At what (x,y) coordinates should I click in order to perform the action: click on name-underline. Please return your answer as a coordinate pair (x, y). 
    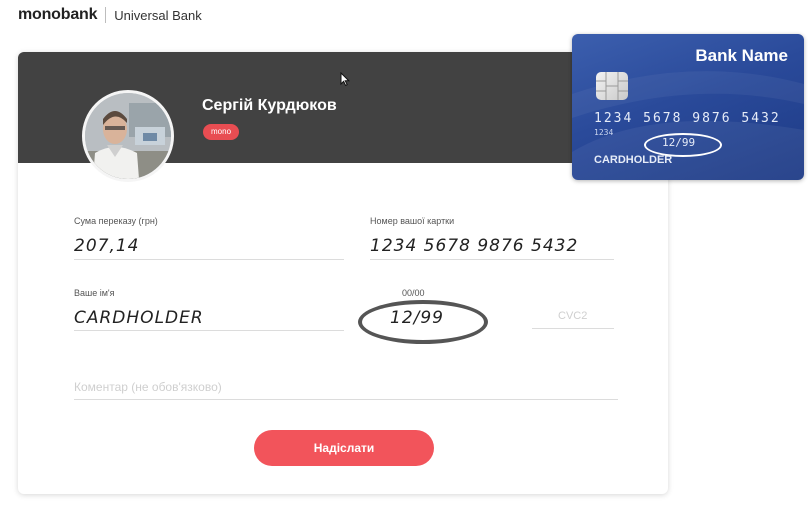
    Looking at the image, I should click on (209, 330).